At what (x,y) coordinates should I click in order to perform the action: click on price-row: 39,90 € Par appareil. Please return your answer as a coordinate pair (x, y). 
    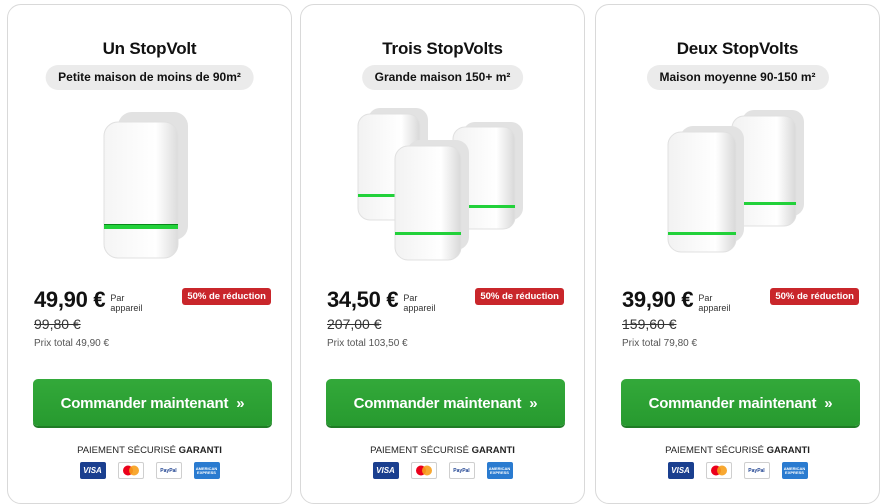
    Looking at the image, I should click on (680, 300).